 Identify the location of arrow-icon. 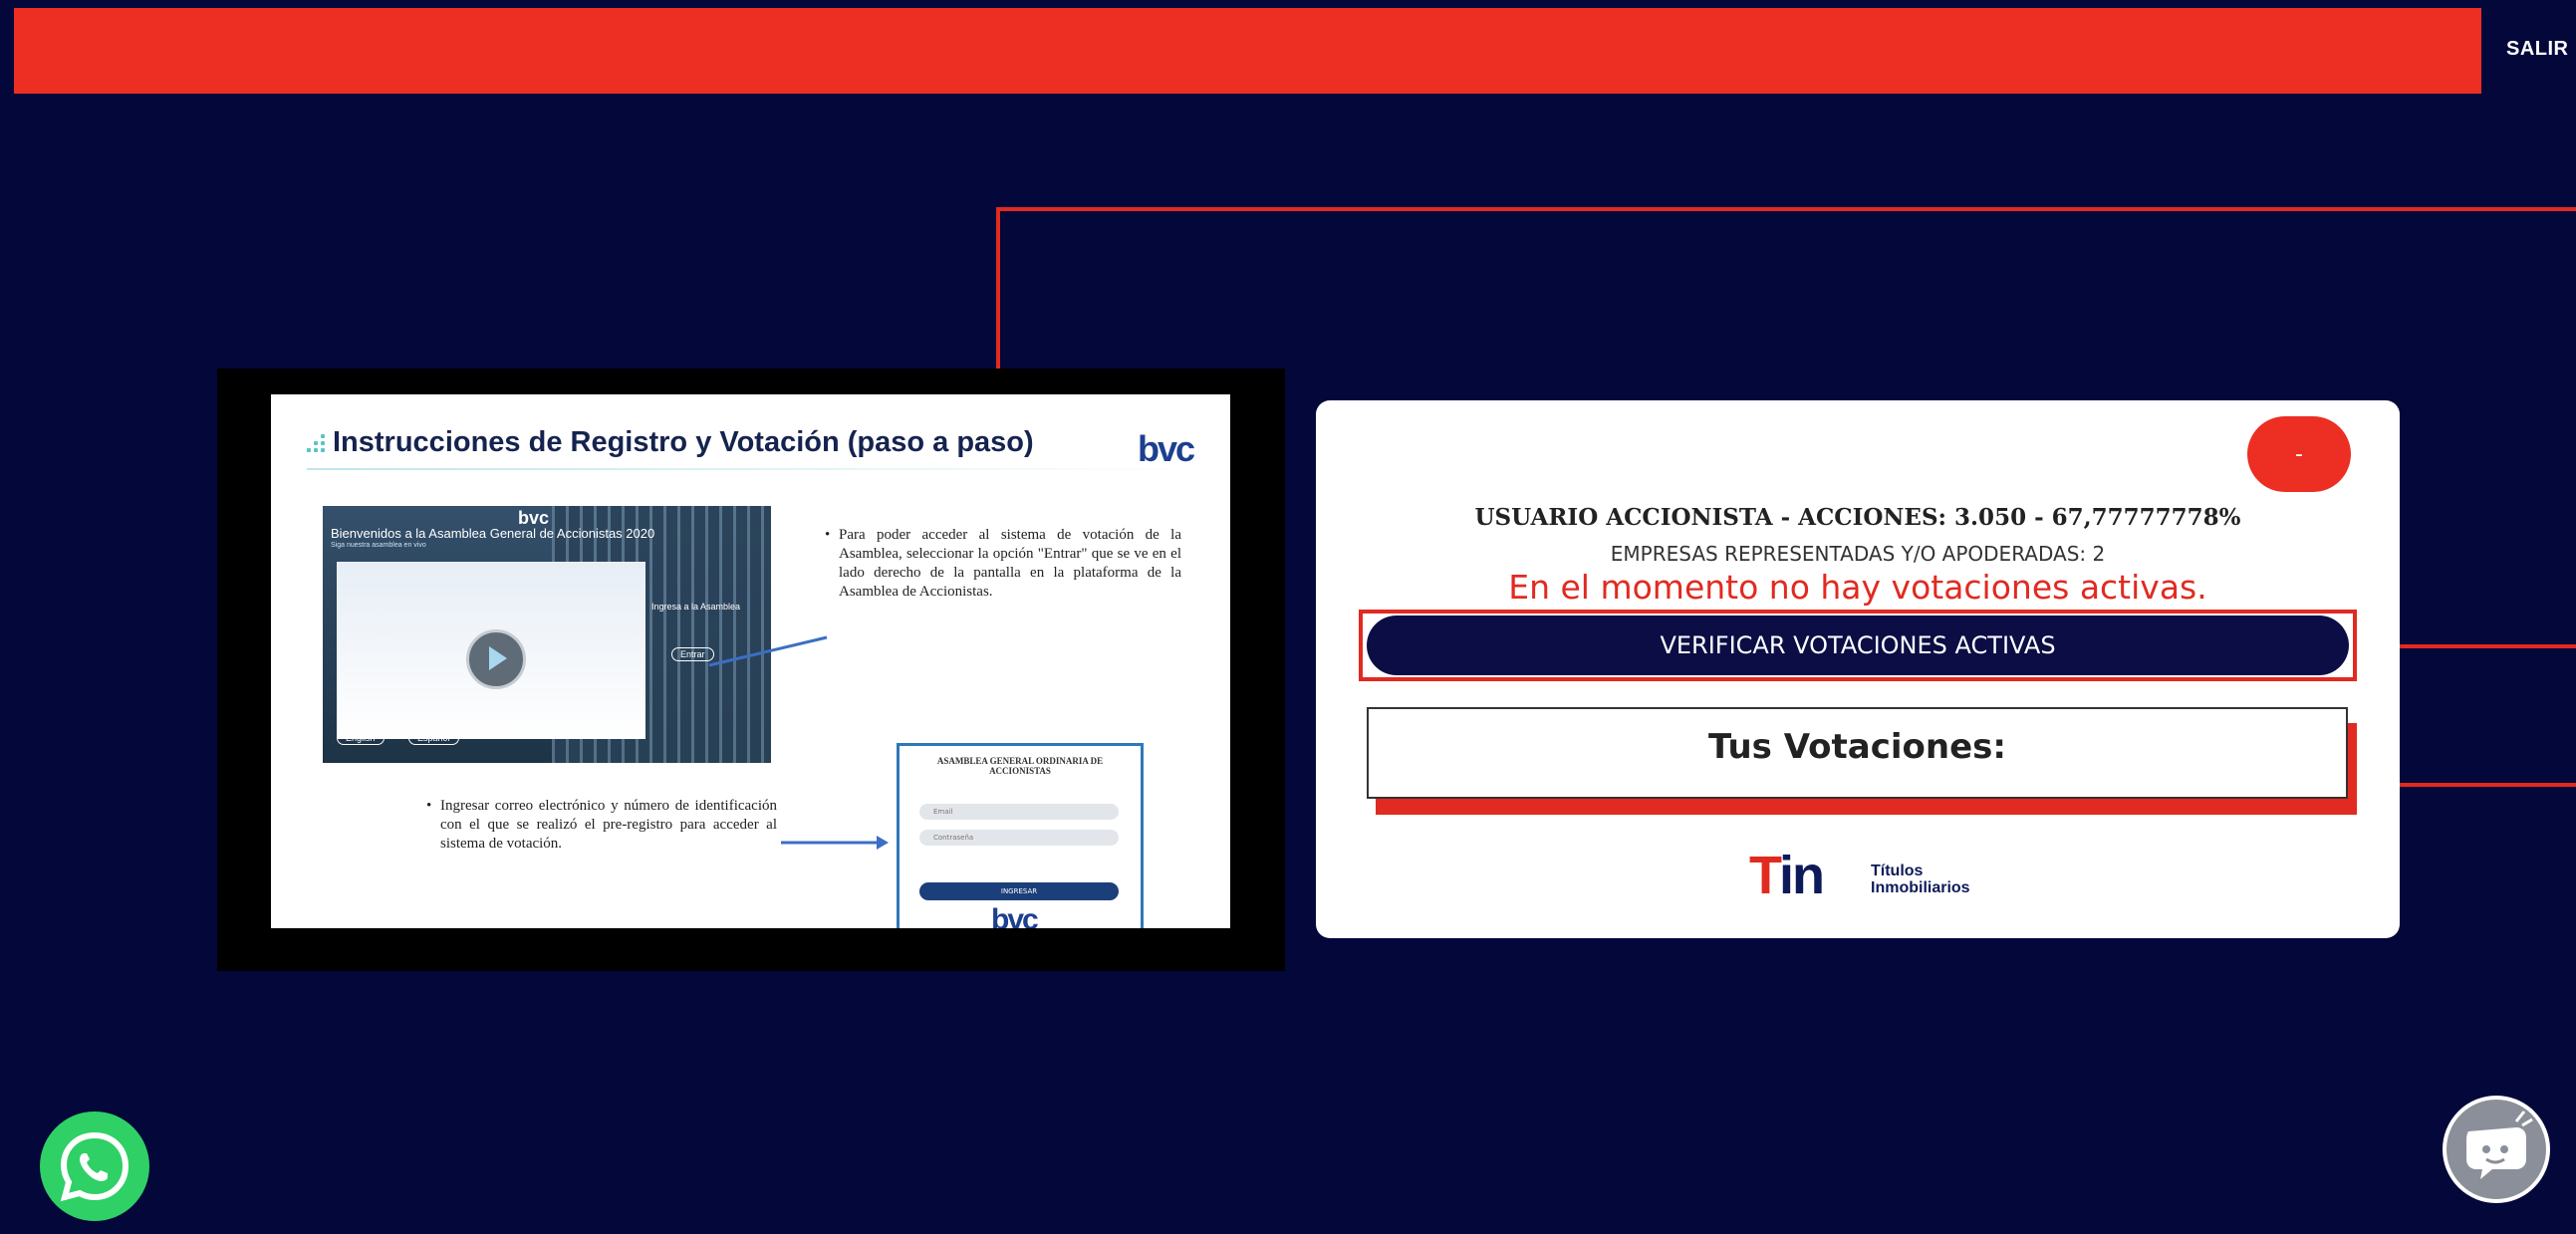
(768, 651).